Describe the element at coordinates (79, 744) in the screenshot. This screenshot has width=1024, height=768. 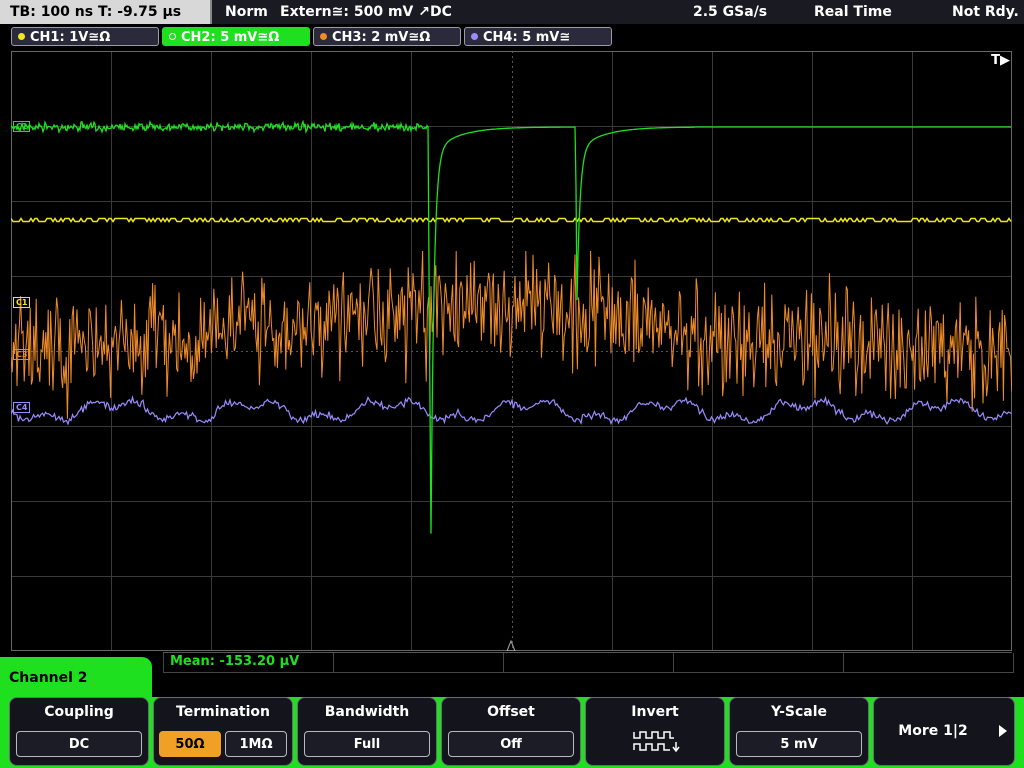
I see `coupling-value-button: DC` at that location.